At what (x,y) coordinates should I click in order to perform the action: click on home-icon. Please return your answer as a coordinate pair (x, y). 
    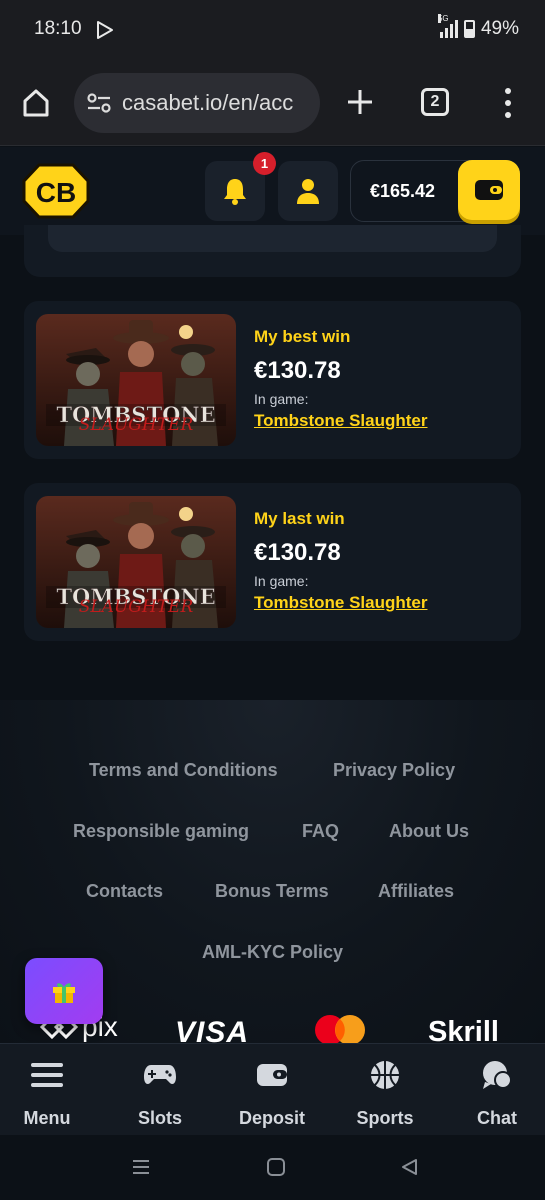
    Looking at the image, I should click on (36, 103).